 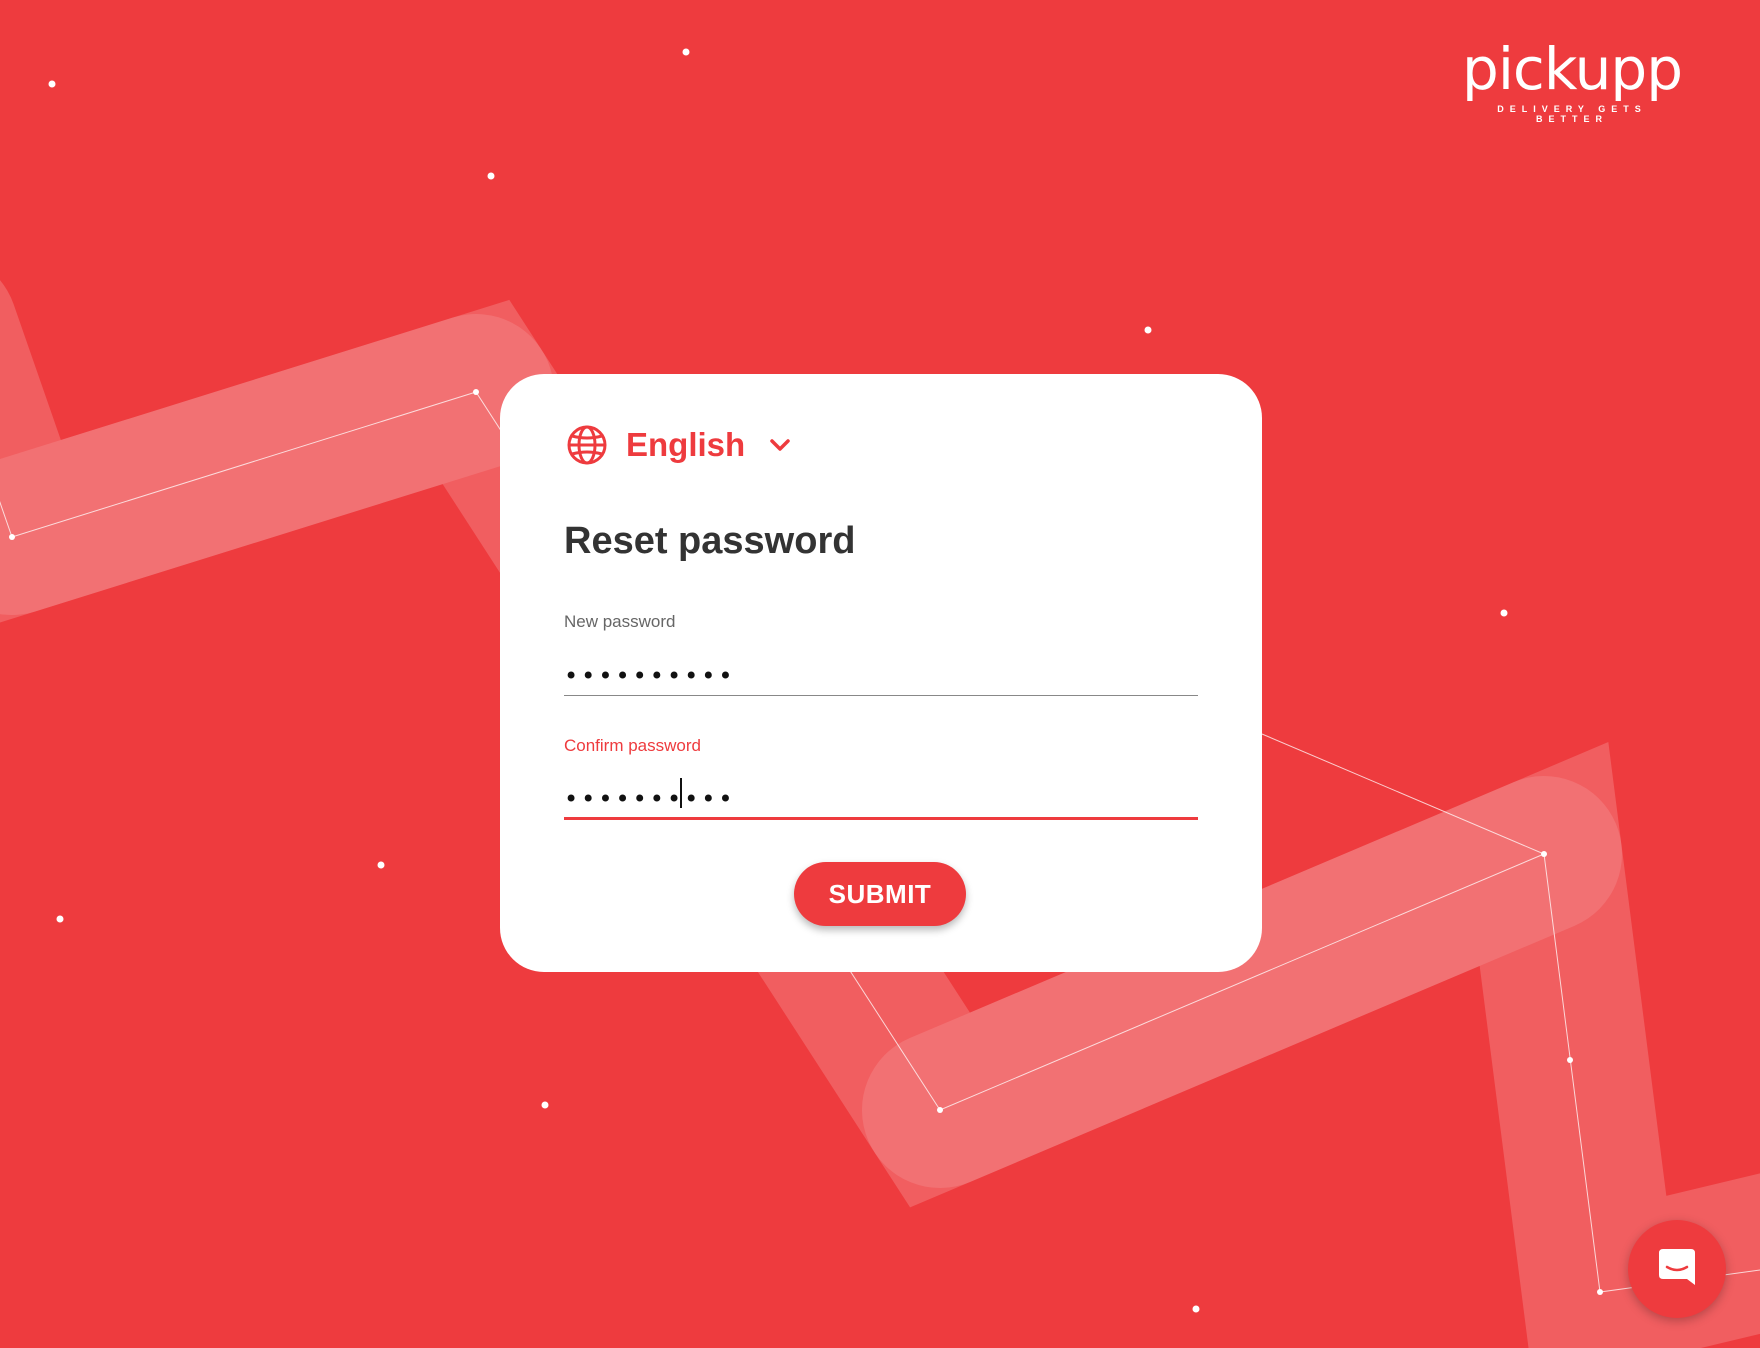 I want to click on new-password-input, so click(x=881, y=676).